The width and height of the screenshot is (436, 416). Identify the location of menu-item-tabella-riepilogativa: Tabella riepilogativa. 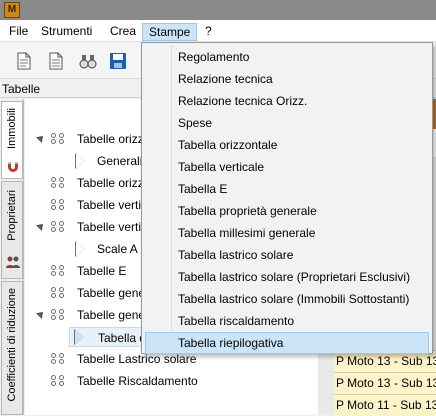
(287, 343).